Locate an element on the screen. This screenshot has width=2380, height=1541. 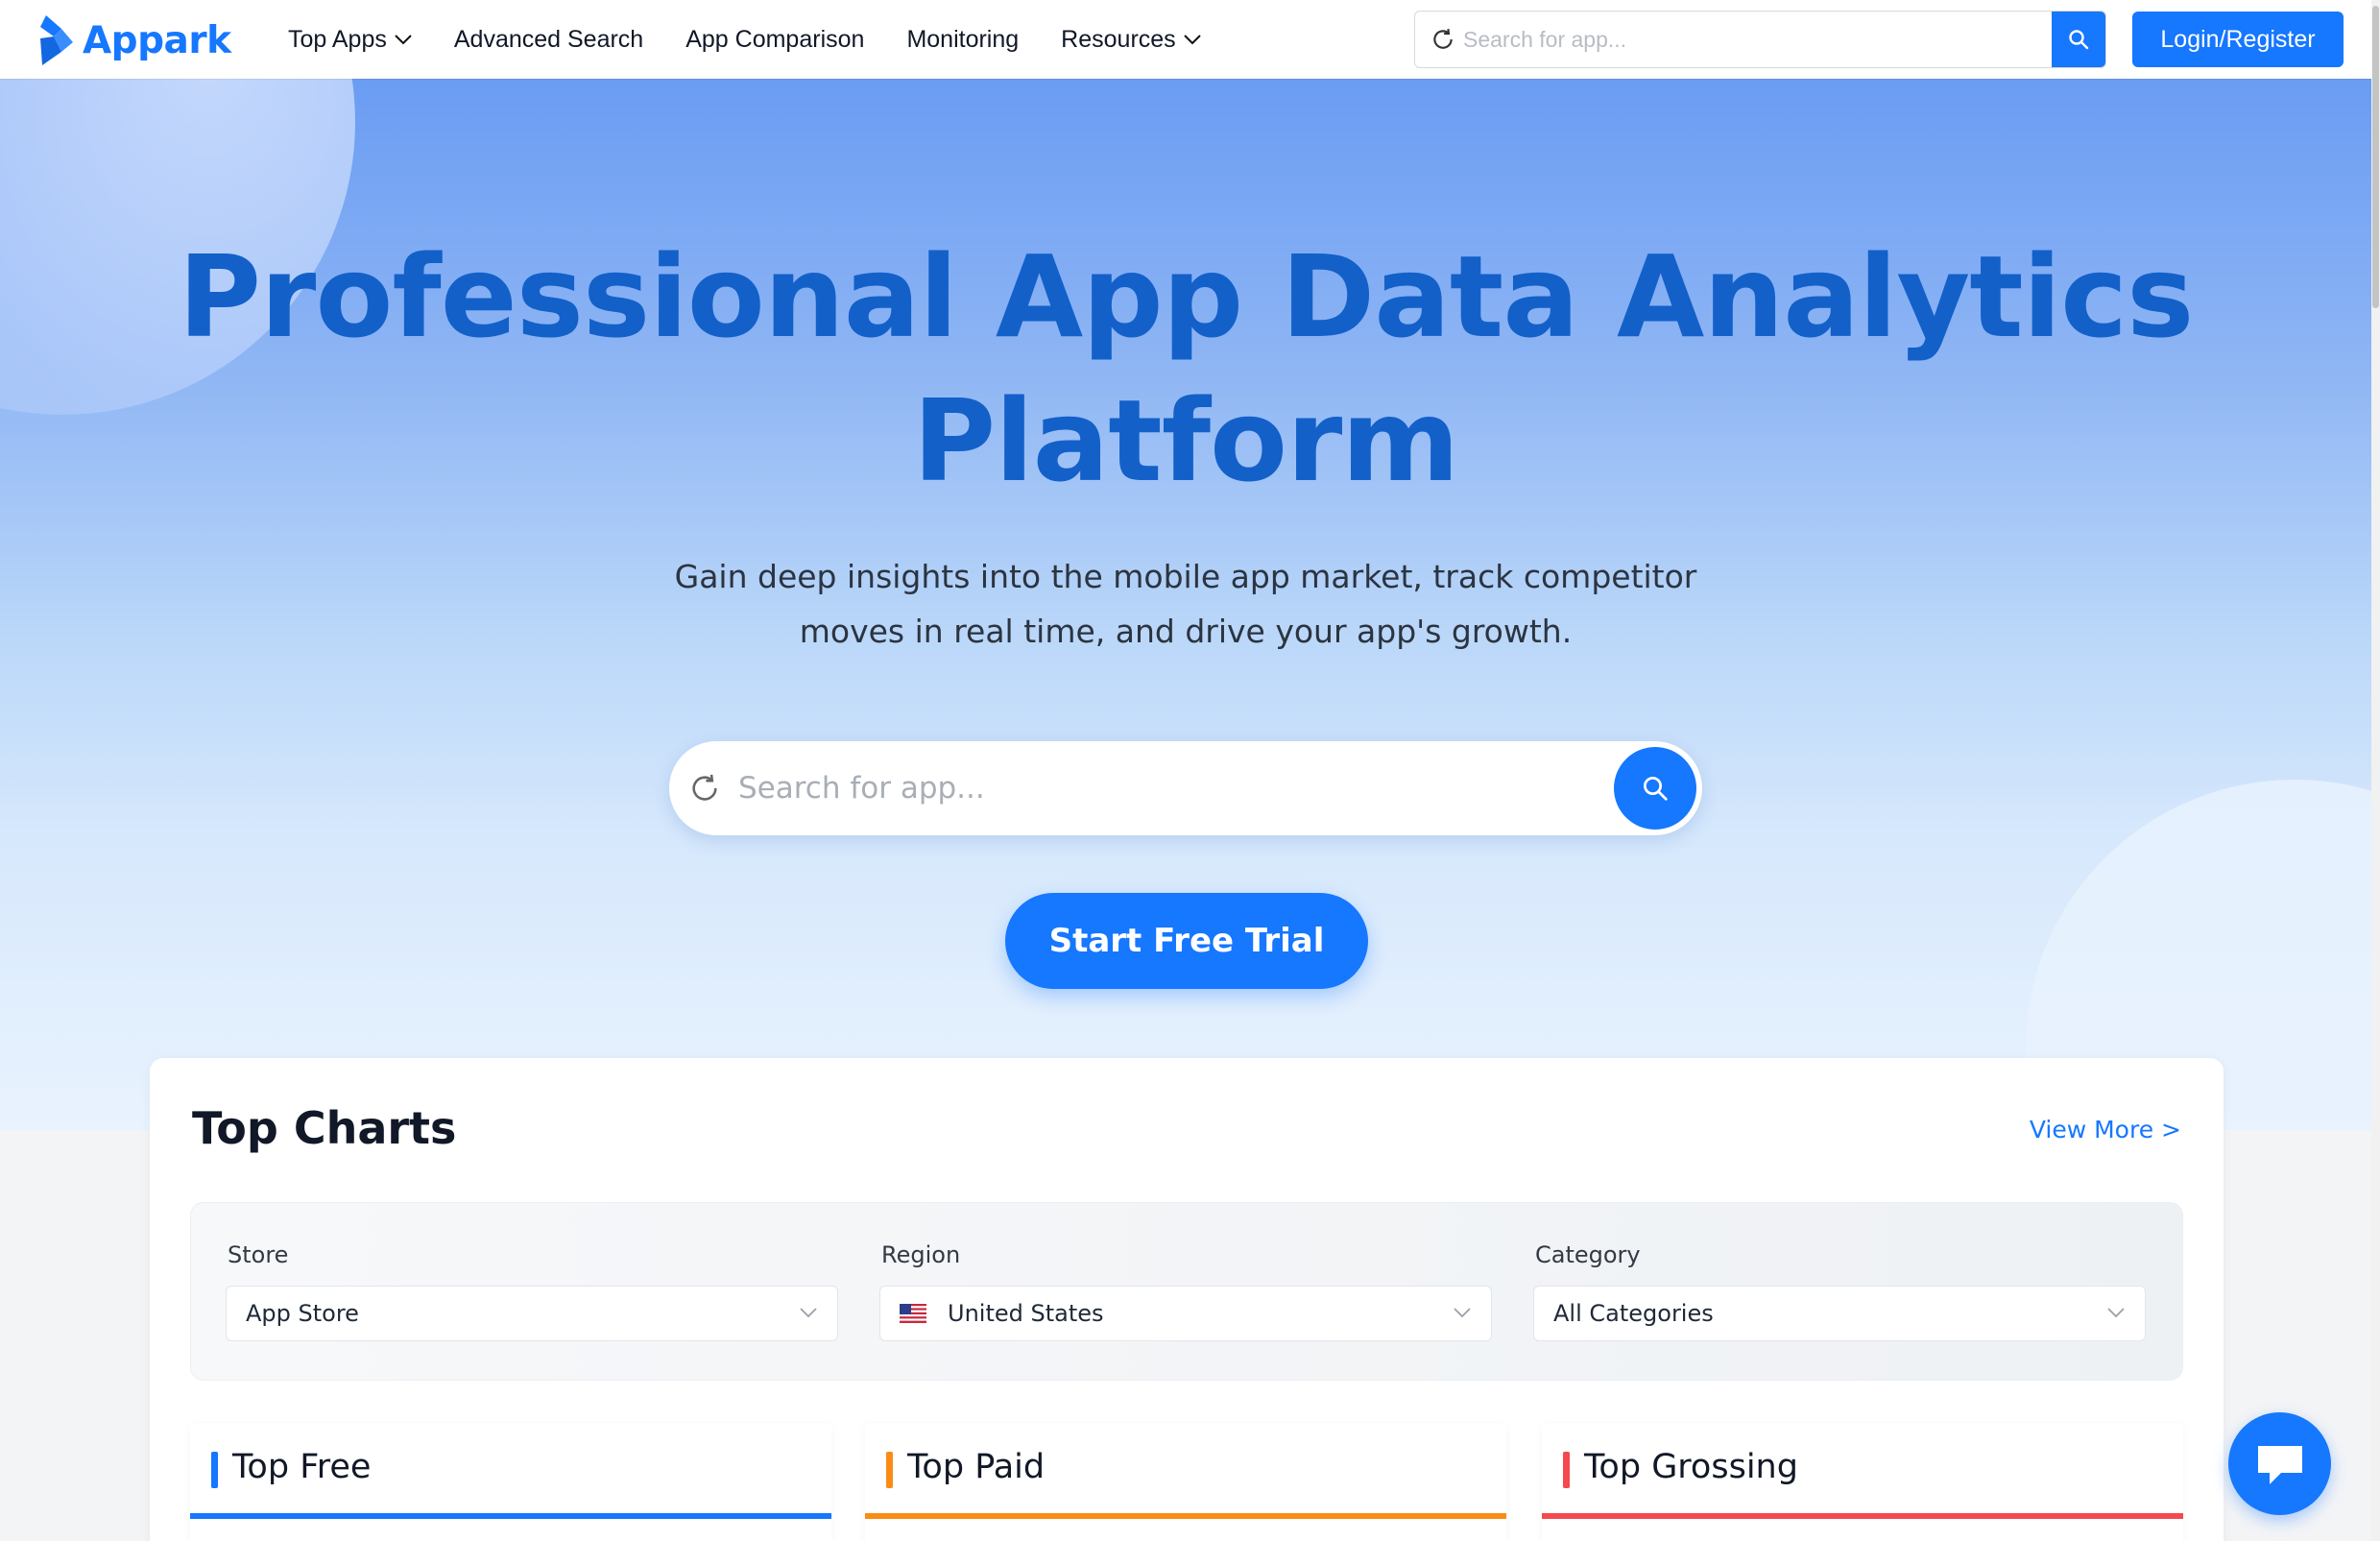
chat-bubble-icon is located at coordinates (2280, 1464).